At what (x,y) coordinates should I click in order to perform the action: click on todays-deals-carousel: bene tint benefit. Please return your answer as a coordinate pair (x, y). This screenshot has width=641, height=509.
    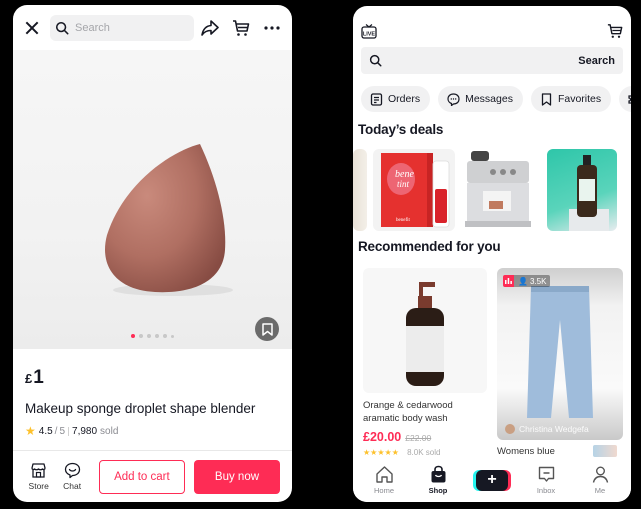
    Looking at the image, I should click on (485, 190).